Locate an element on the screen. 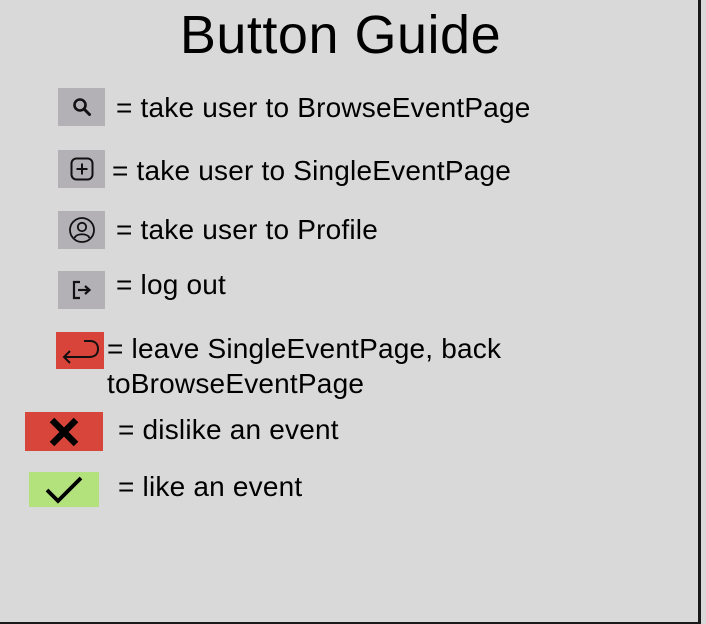  return-arrow-icon is located at coordinates (81, 351).